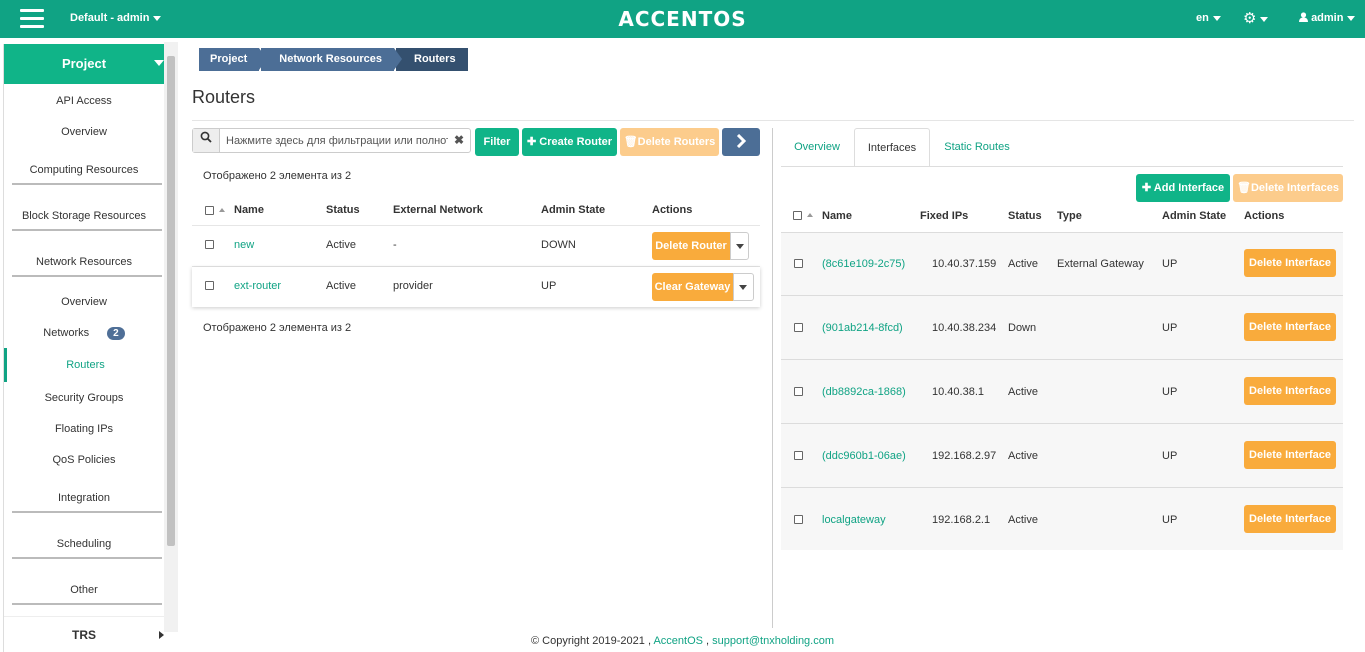 Image resolution: width=1365 pixels, height=652 pixels. What do you see at coordinates (691, 246) in the screenshot?
I see `delete-router-button: Delete Router` at bounding box center [691, 246].